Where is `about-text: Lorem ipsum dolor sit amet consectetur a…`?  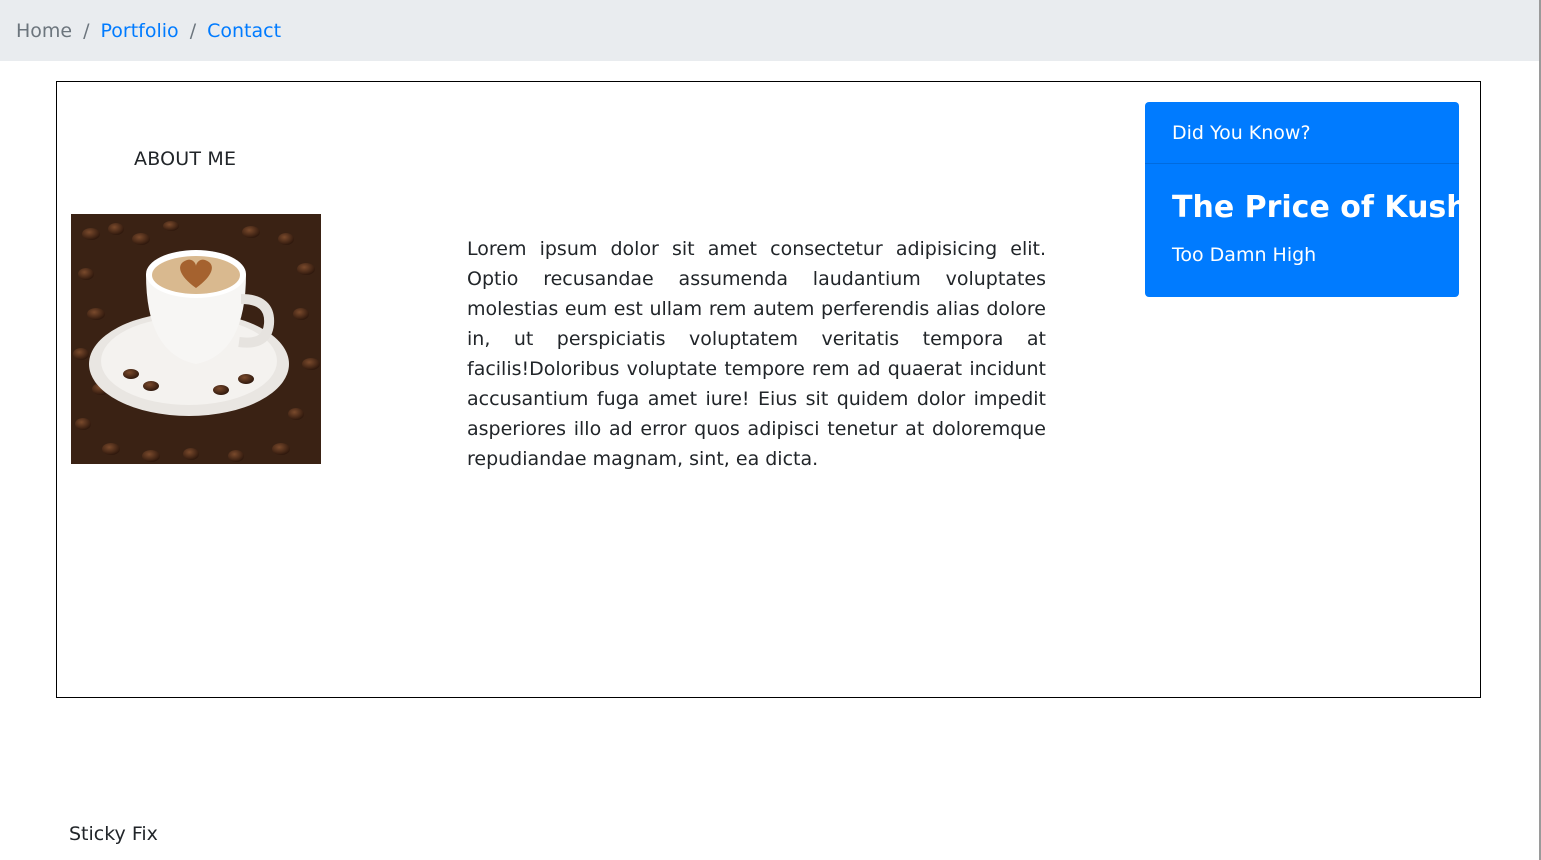 about-text: Lorem ipsum dolor sit amet consectetur a… is located at coordinates (756, 354).